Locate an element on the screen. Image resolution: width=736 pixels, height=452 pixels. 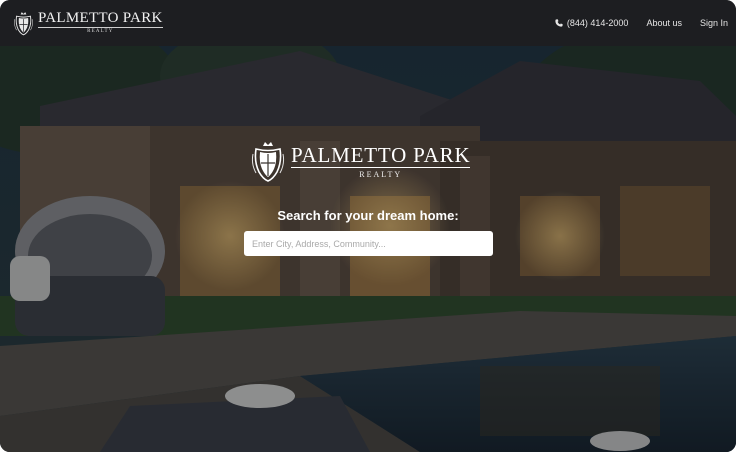
main-nav: (844) 414-2000 About us Sign In is located at coordinates (641, 23).